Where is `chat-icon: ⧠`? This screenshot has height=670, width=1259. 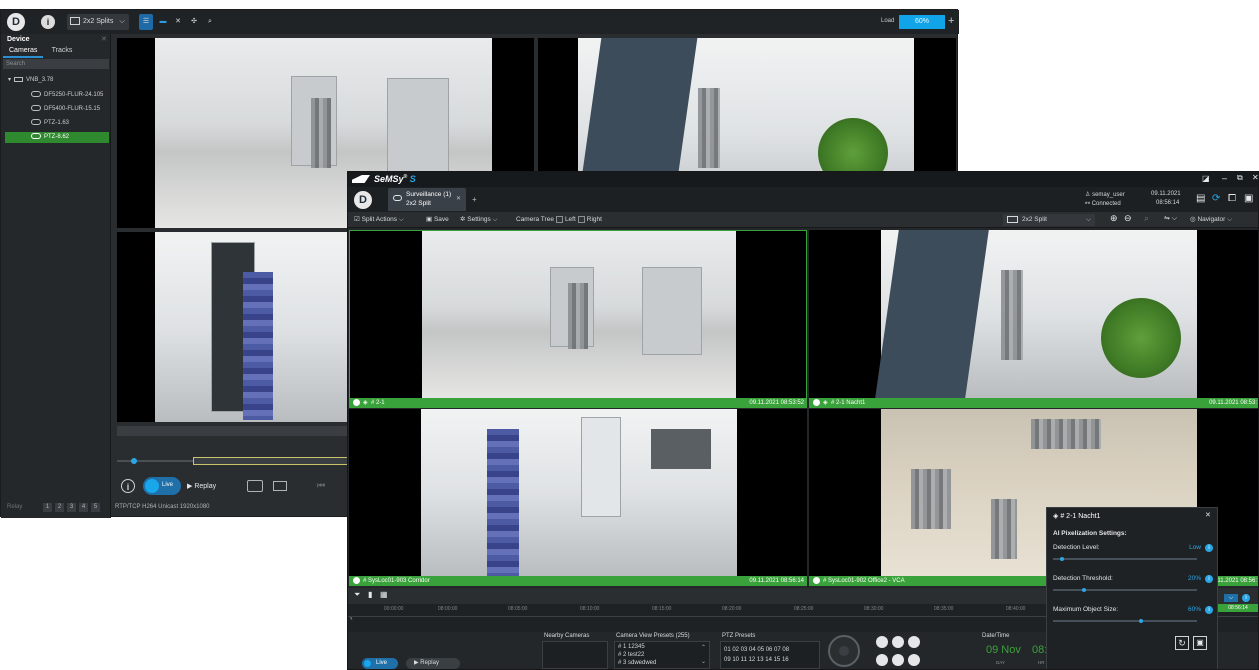
chat-icon: ⧠ is located at coordinates (1232, 198).